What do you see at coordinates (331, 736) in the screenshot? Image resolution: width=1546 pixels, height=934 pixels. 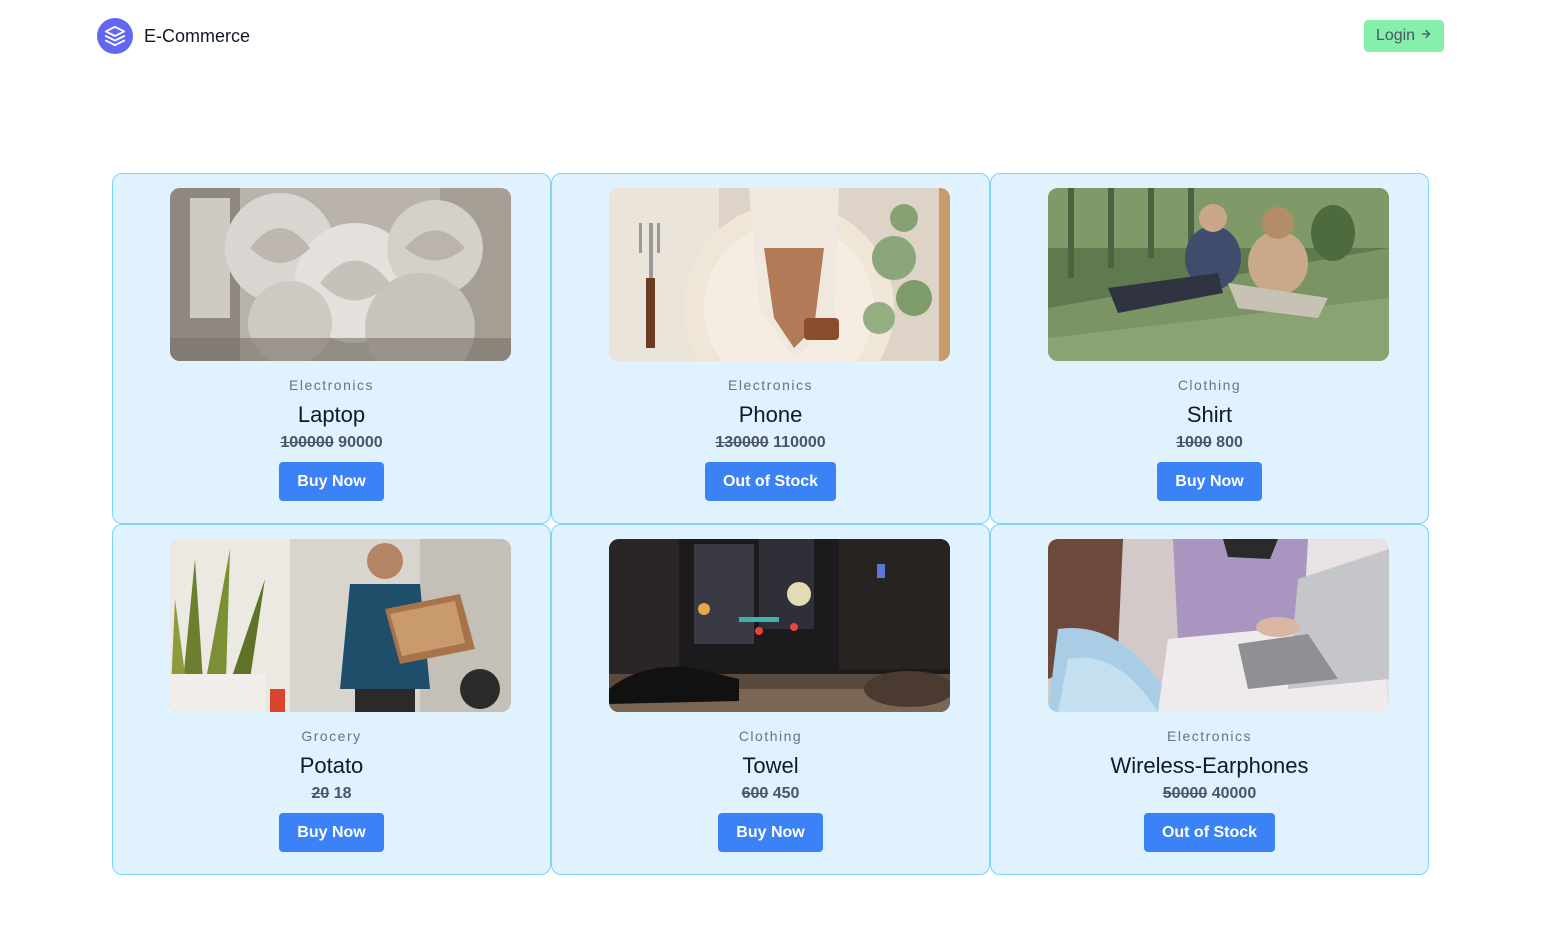 I see `product-category: Grocery` at bounding box center [331, 736].